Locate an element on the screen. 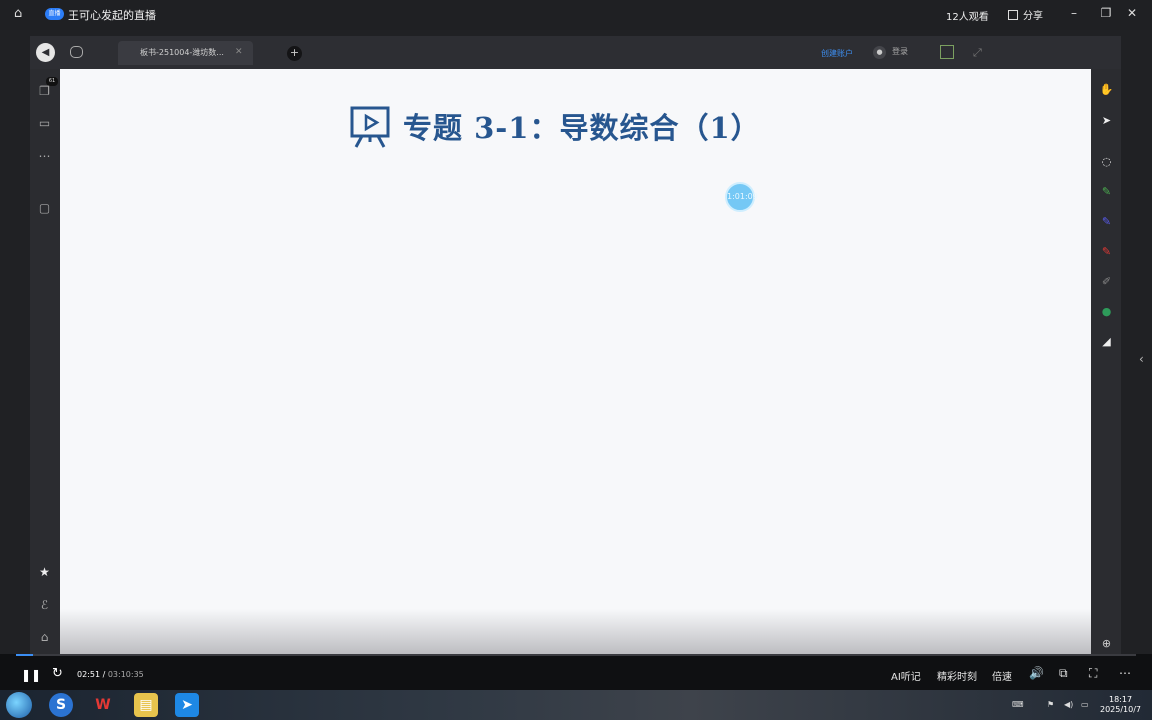 The image size is (1152, 720). system-clock: 18:17 2025/10/7 is located at coordinates (1120, 705).